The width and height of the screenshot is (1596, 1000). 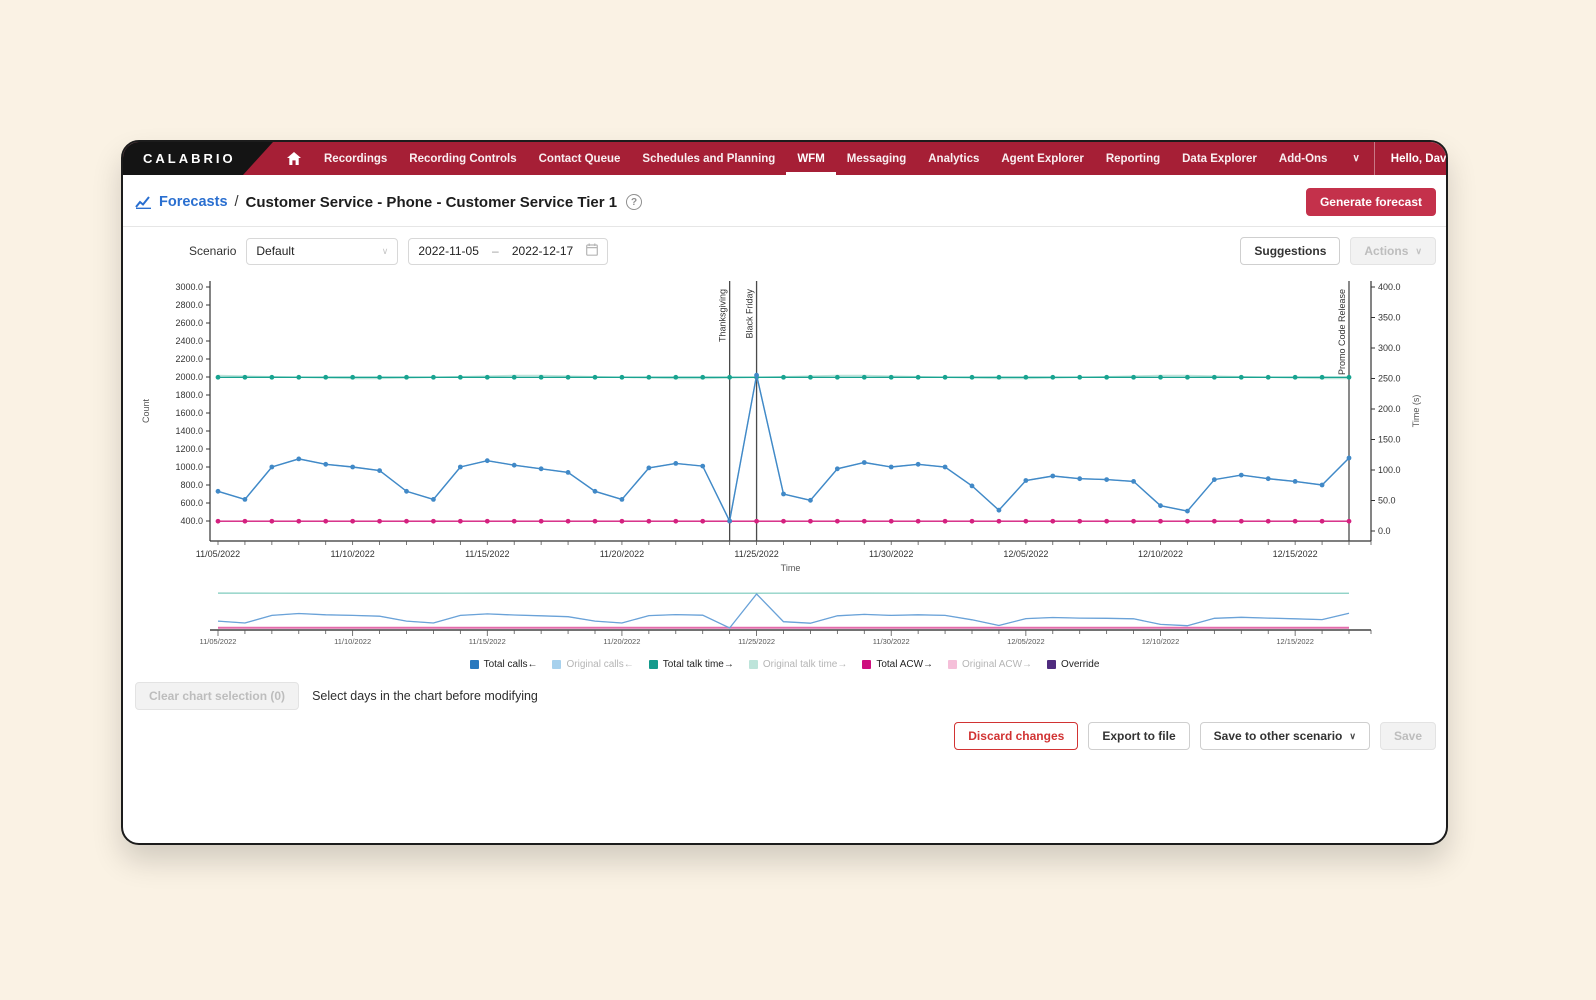 What do you see at coordinates (1016, 736) in the screenshot?
I see `discard-changes-button: Discard changes` at bounding box center [1016, 736].